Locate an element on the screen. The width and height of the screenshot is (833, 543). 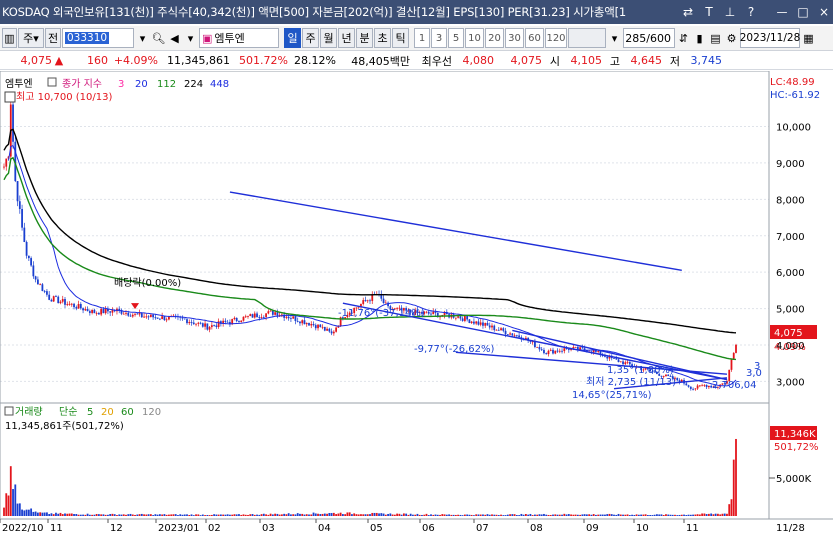
minimize-icon: ㅡ is located at coordinates (782, 12).